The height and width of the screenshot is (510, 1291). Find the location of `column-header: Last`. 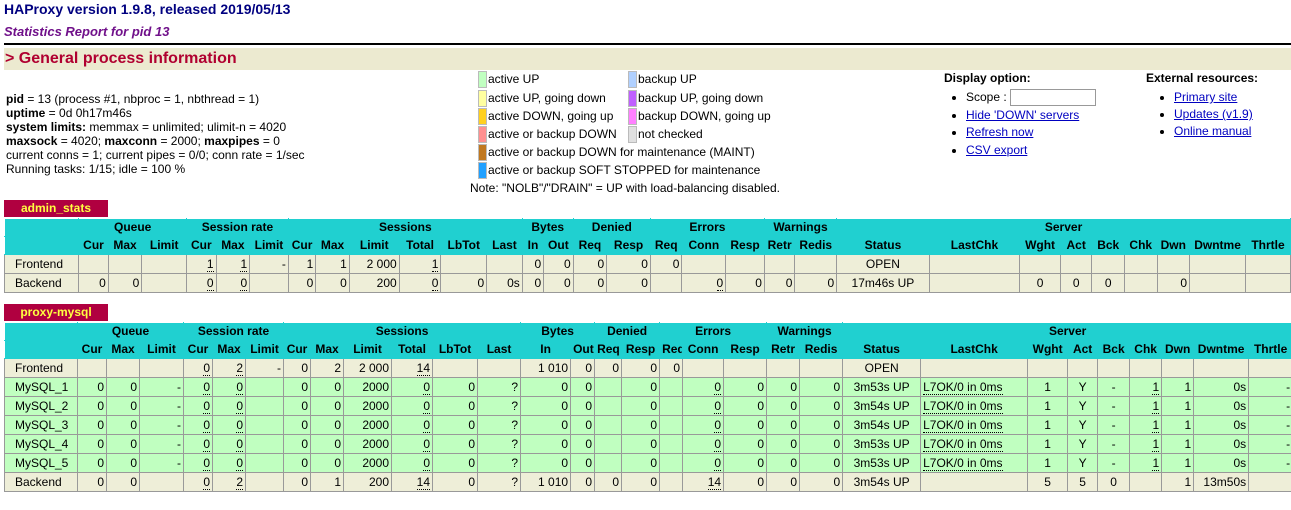

column-header: Last is located at coordinates (504, 245).